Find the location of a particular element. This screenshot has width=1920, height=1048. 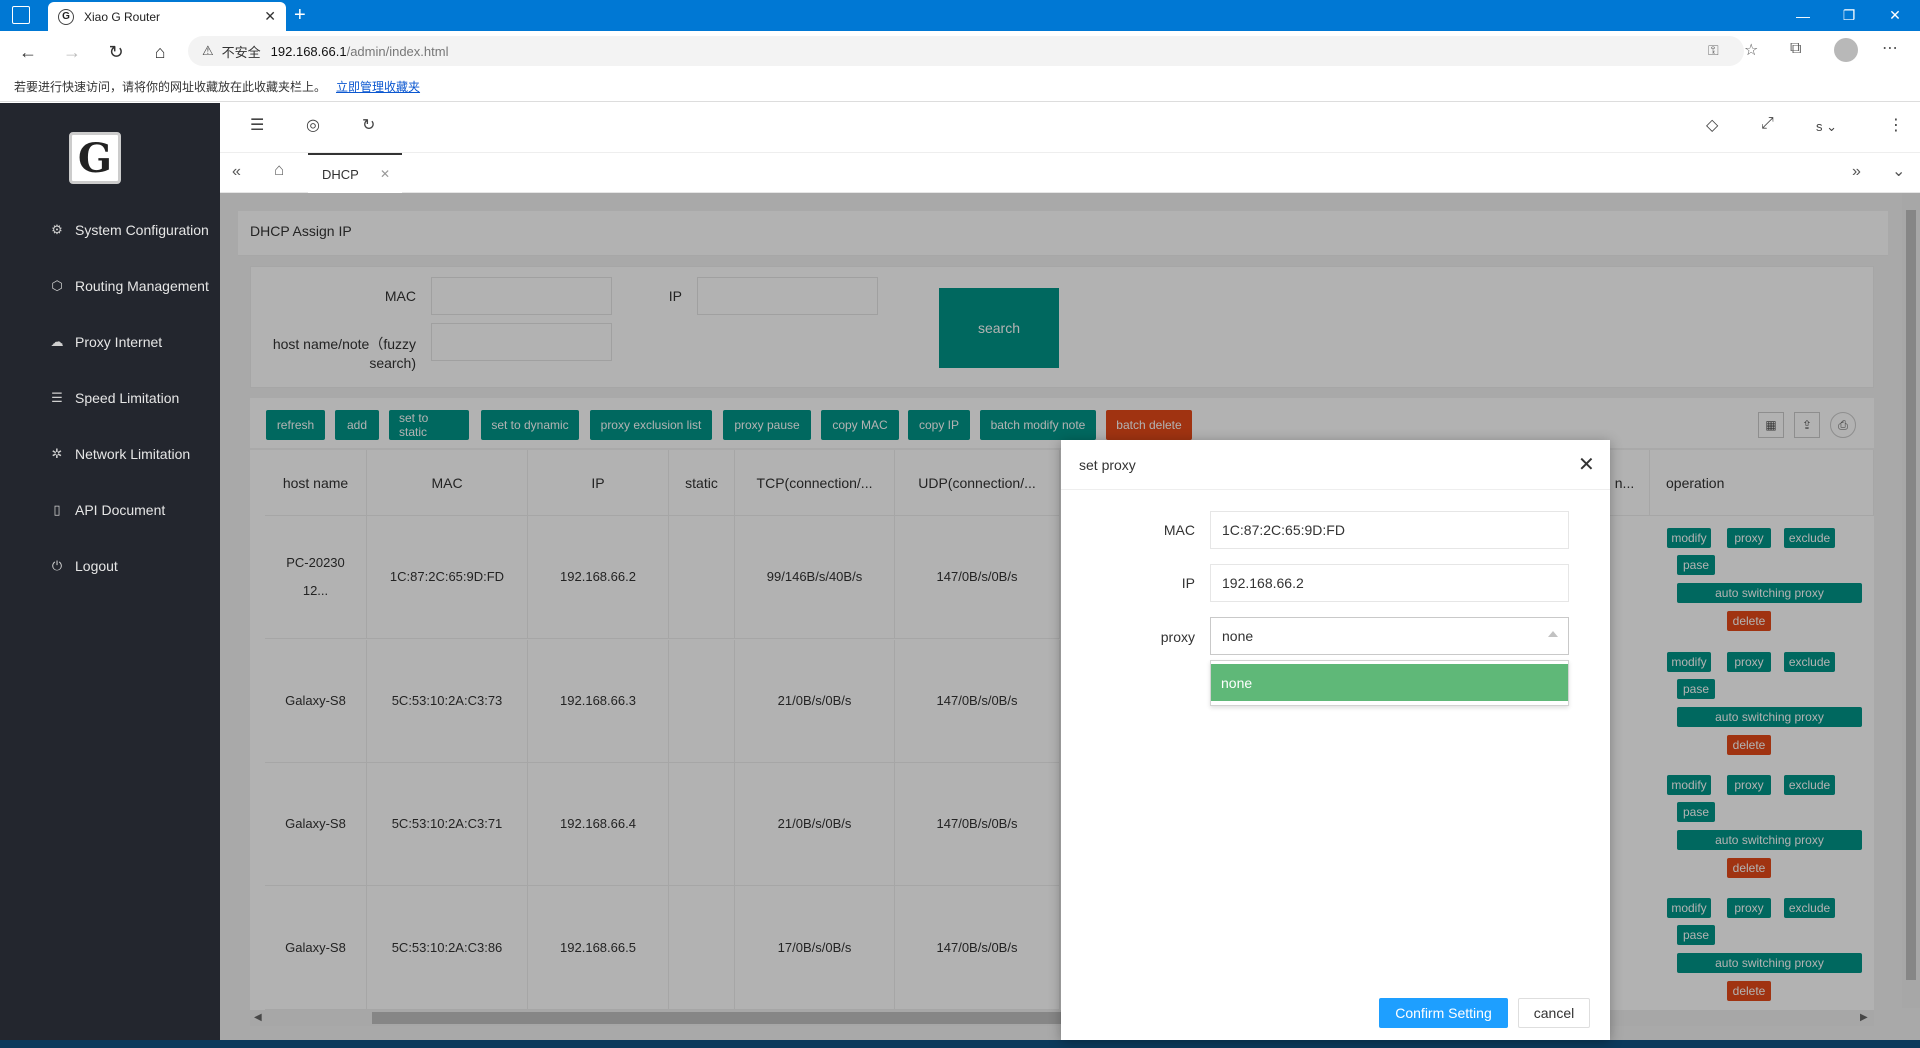

forward-icon: → is located at coordinates (72, 52).